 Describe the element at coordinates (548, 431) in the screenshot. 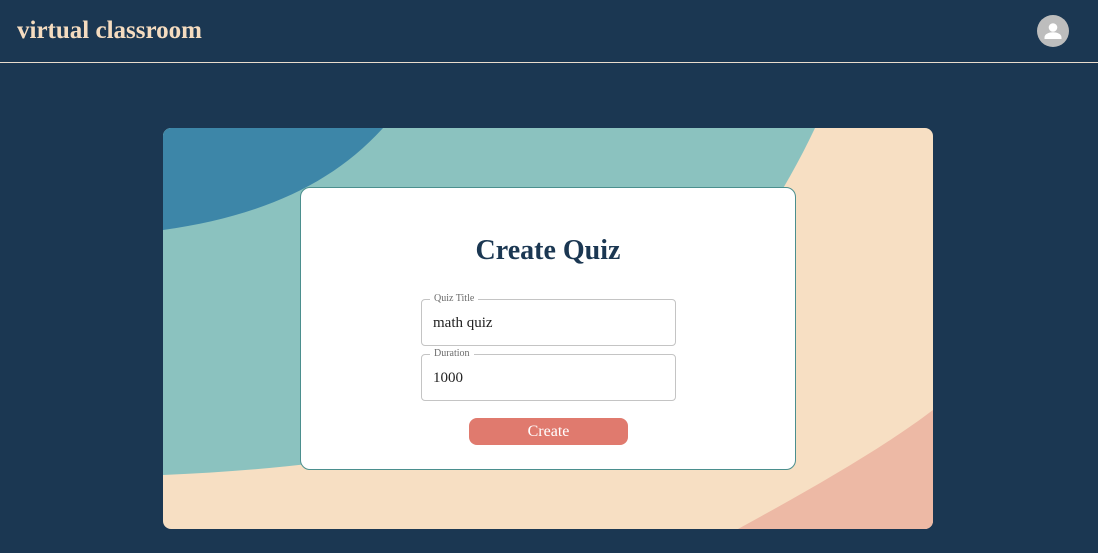

I see `create-button: Create` at that location.